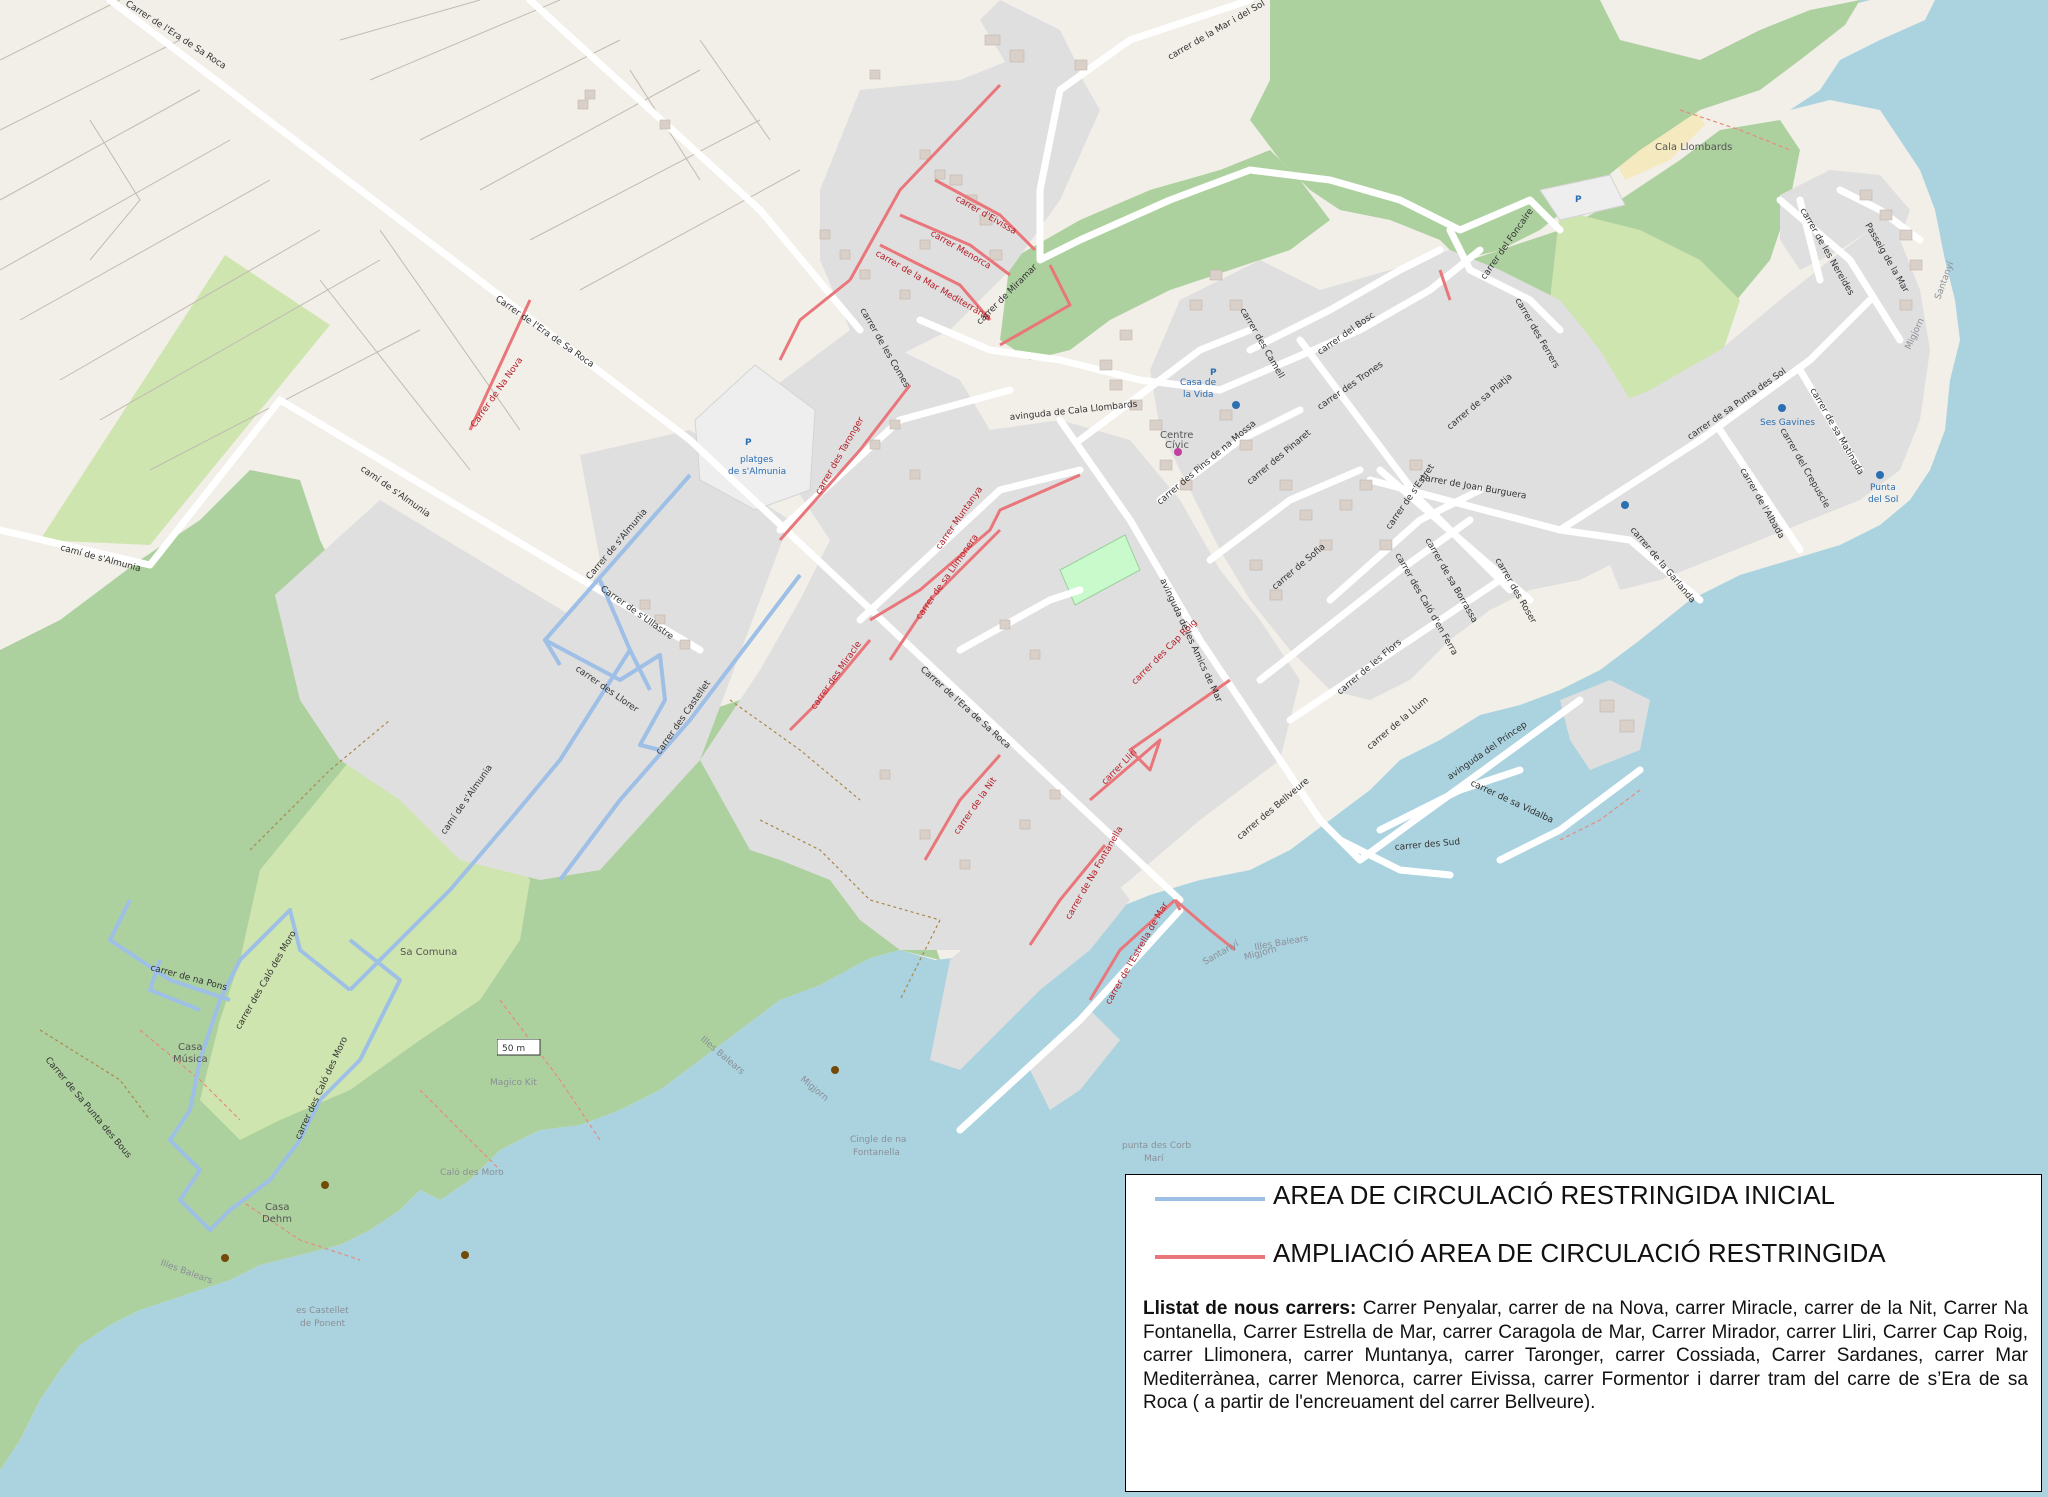  Describe the element at coordinates (428, 952) in the screenshot. I see `svg-text: Sa Comuna` at that location.